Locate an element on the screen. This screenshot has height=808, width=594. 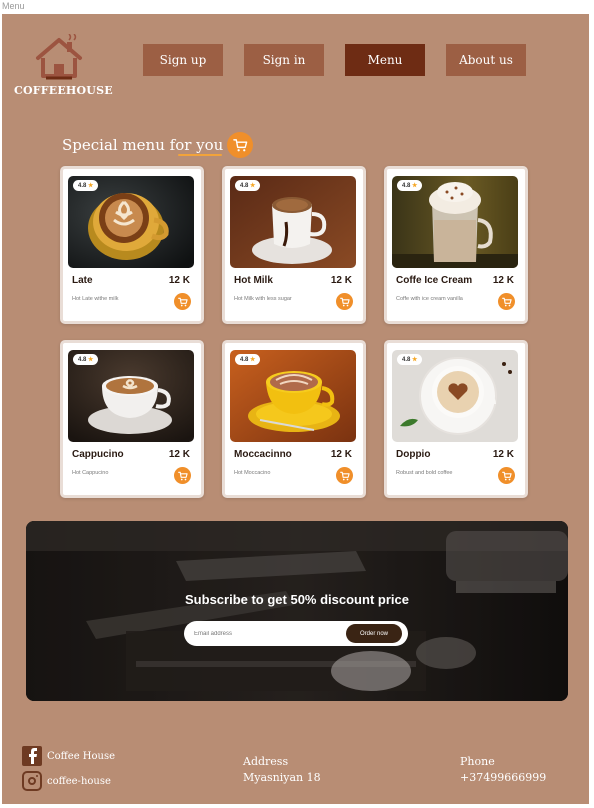
product-image-hot-milk: 4.8 ★ is located at coordinates (293, 222).